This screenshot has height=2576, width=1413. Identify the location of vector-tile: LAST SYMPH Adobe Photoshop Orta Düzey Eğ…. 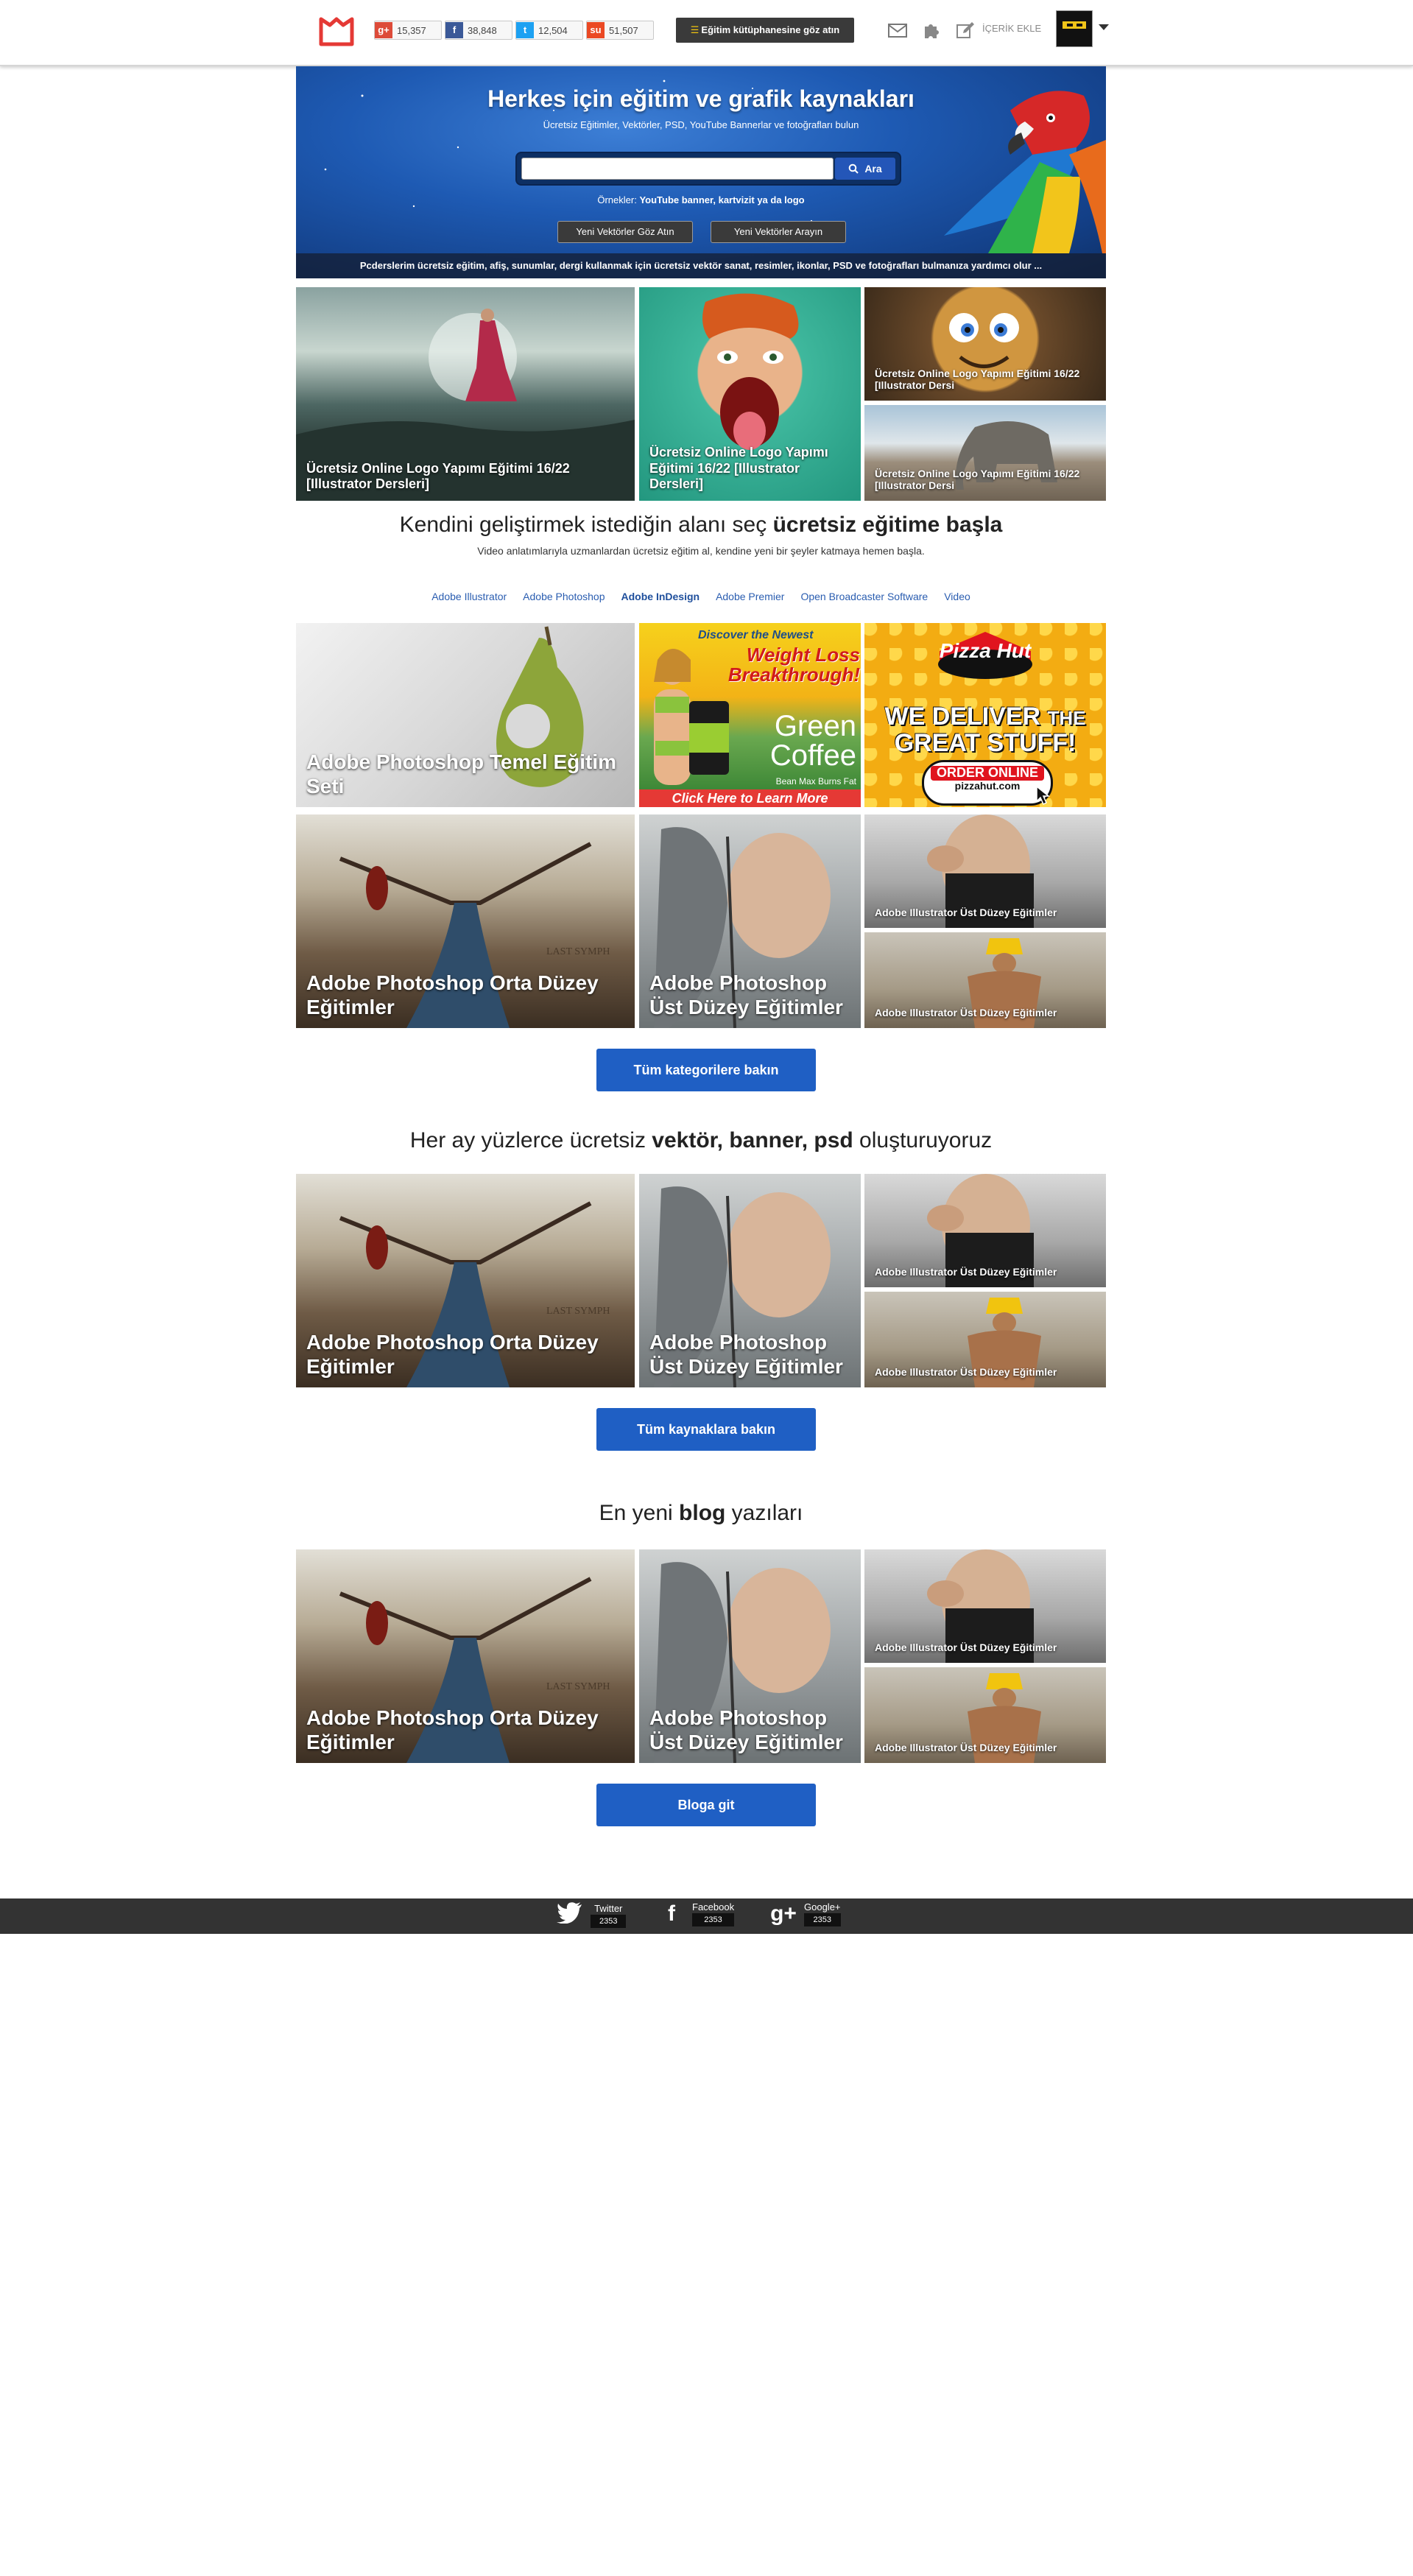
(465, 1280).